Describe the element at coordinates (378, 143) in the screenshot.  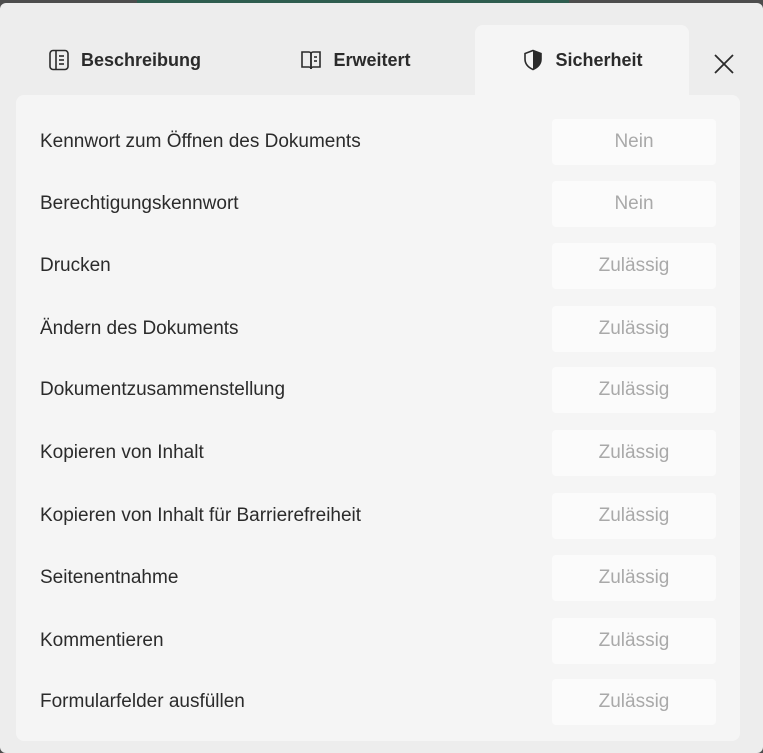
I see `security-row: Kennwort zum Öffnen des Dokuments Nein` at that location.